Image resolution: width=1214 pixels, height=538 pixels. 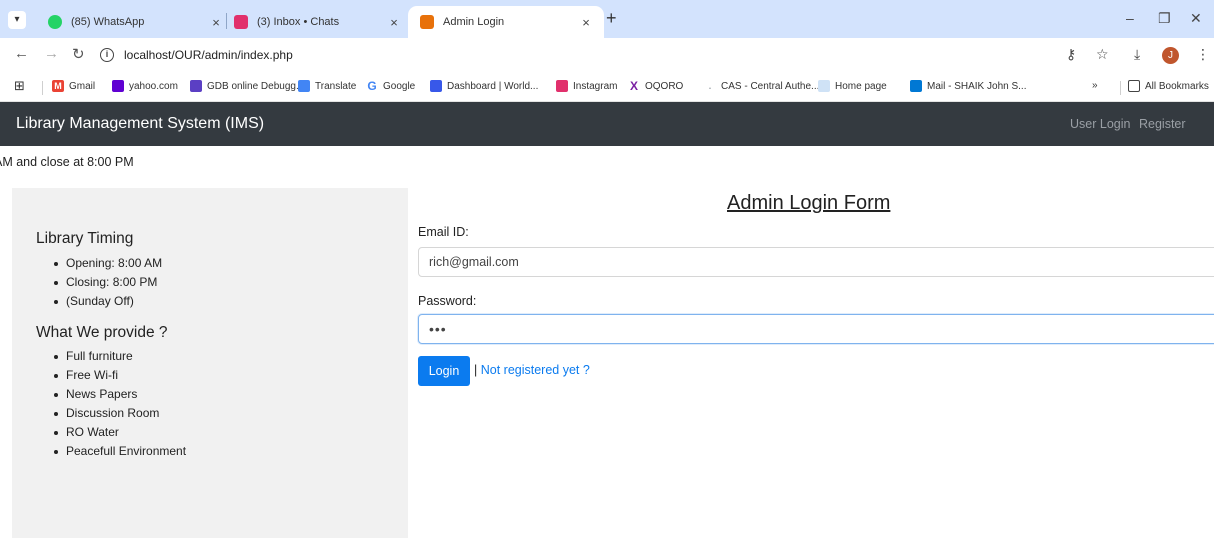 What do you see at coordinates (17, 20) in the screenshot?
I see `tab-search-icon: ▾` at bounding box center [17, 20].